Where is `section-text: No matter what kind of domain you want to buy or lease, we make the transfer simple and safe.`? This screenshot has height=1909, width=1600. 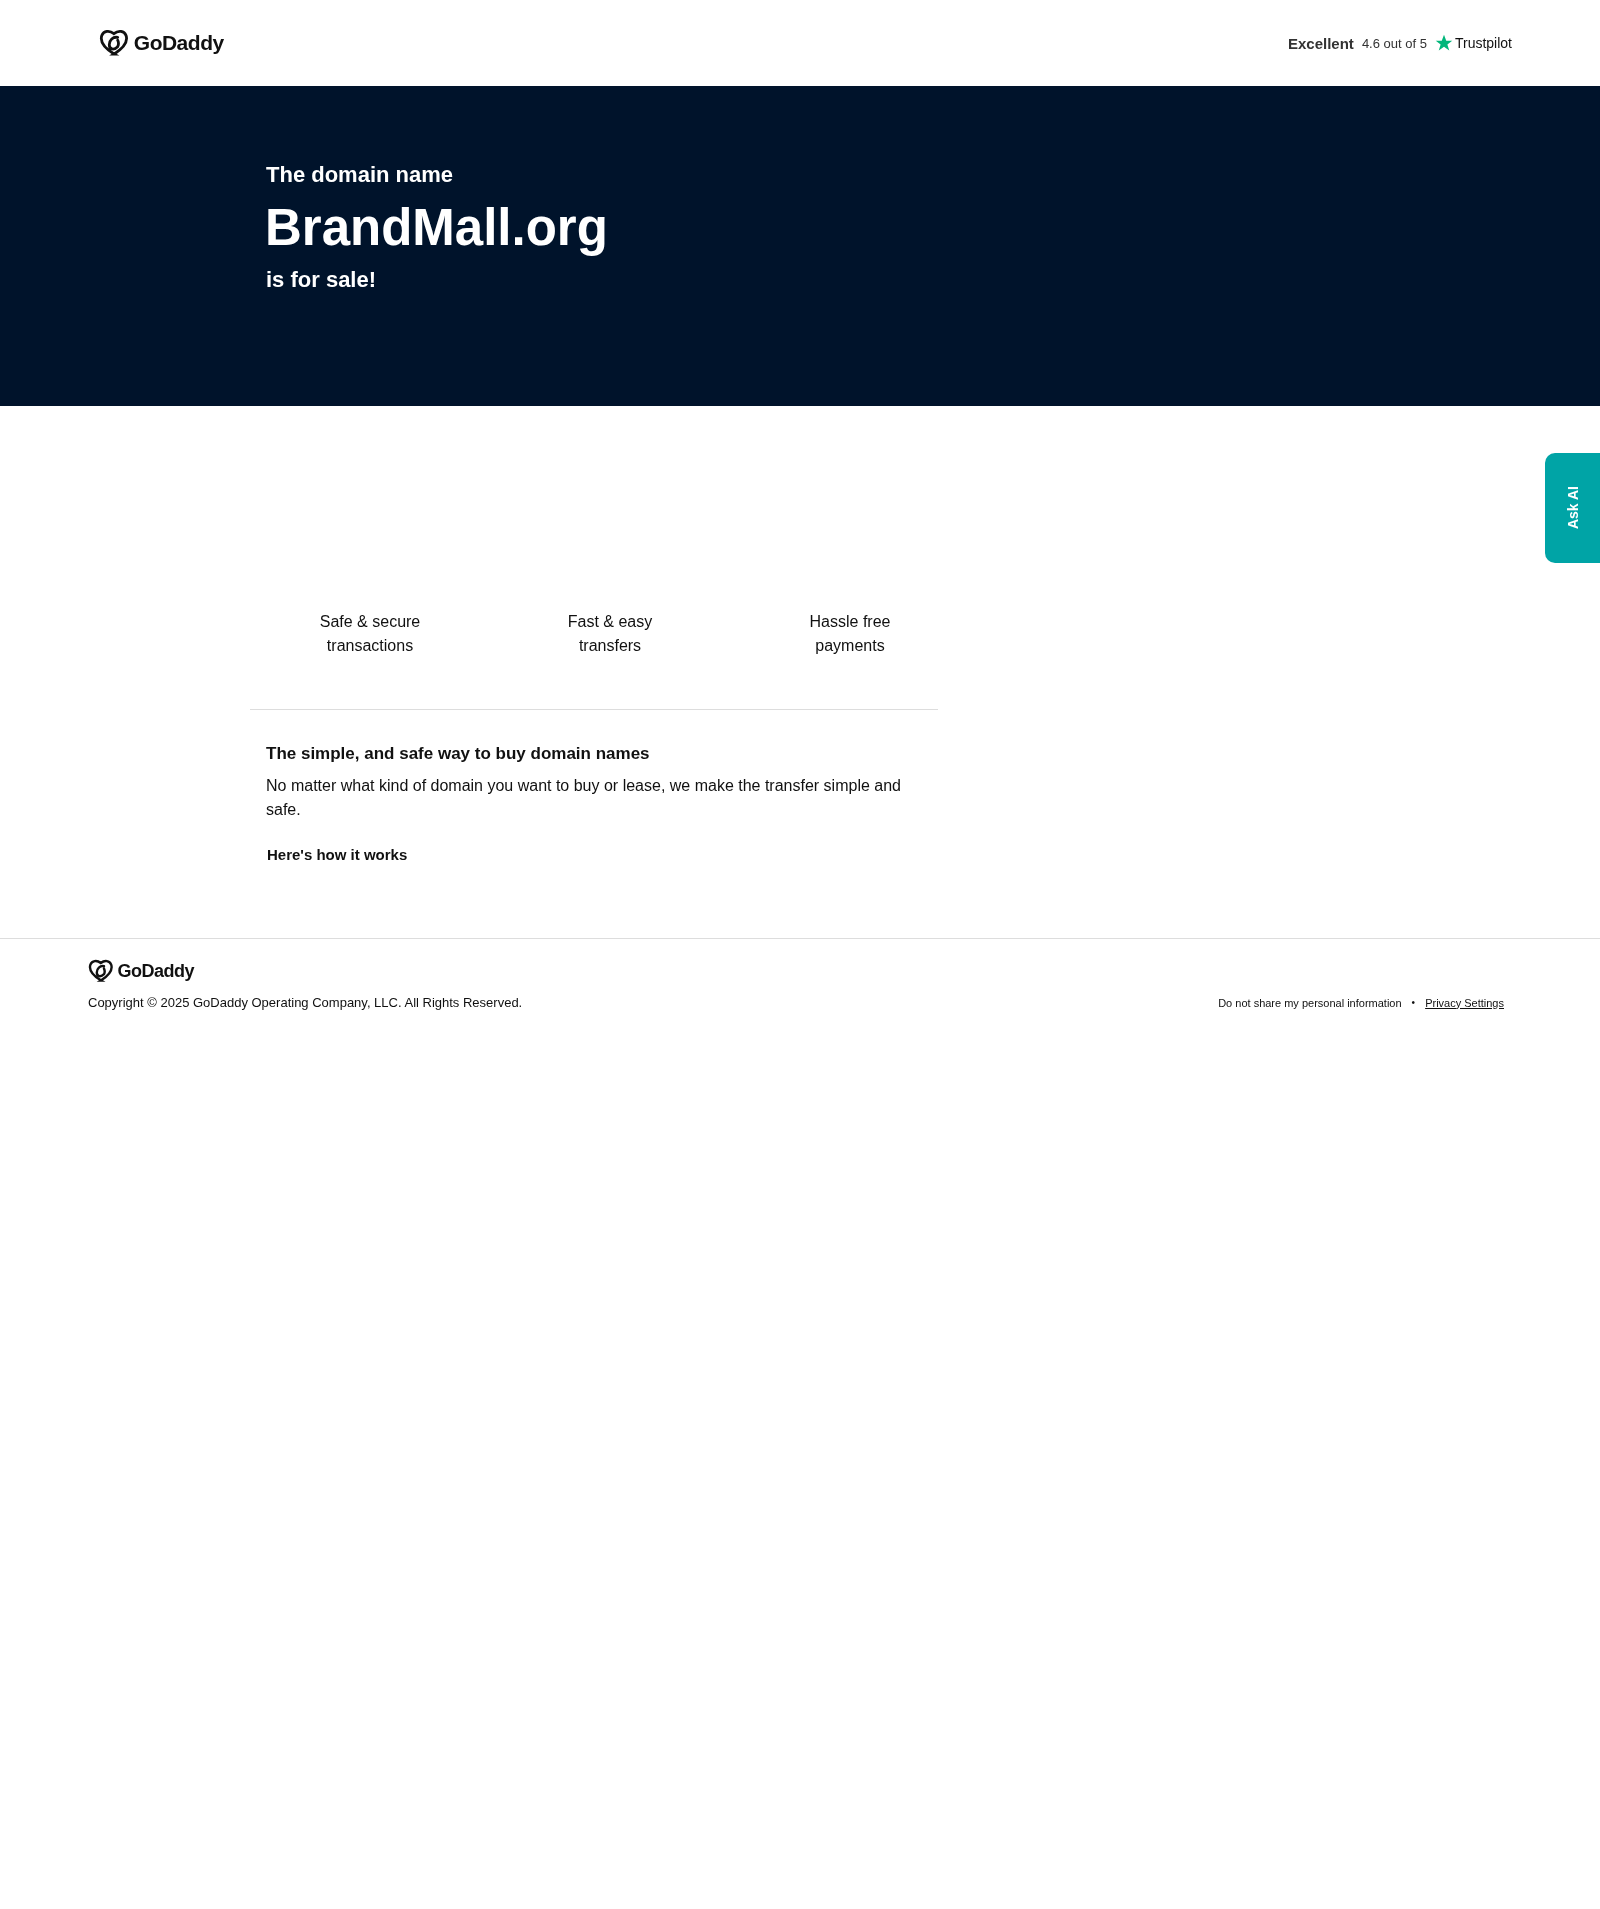
section-text: No matter what kind of domain you want to buy or lease, we make the transfer simple and safe. is located at coordinates (584, 798).